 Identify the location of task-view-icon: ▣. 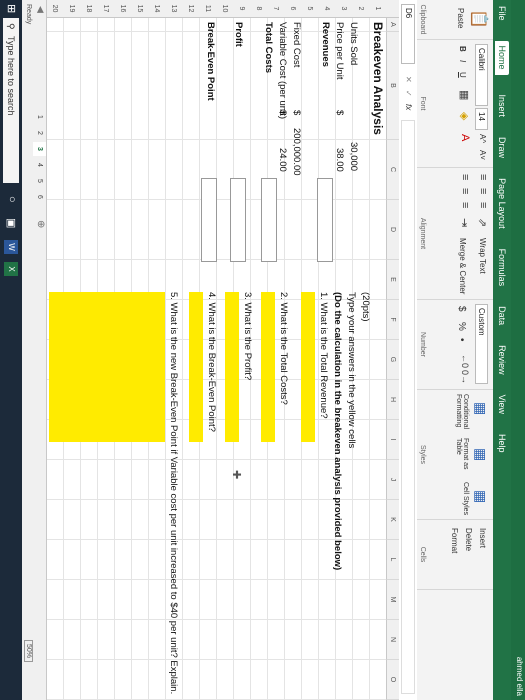
(11, 223).